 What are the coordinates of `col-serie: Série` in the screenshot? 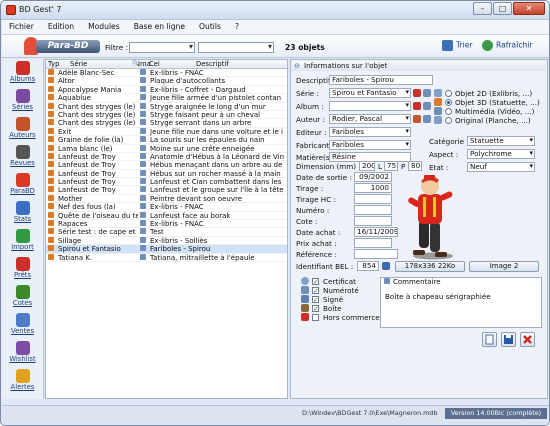 It's located at (78, 64).